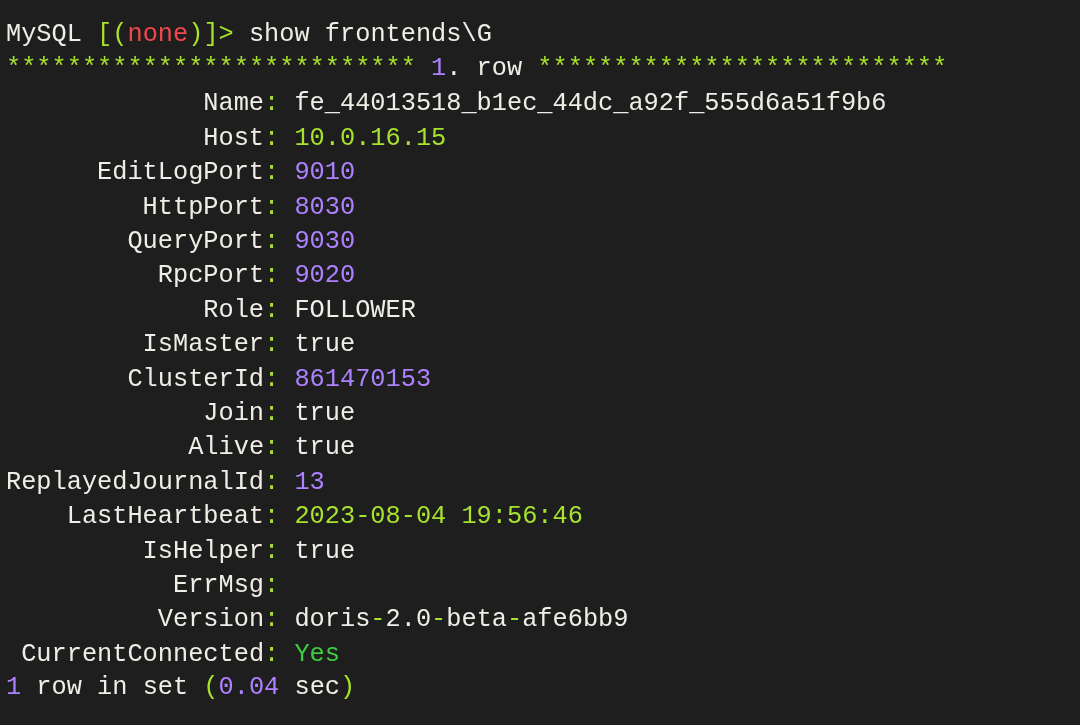 This screenshot has height=725, width=1080. Describe the element at coordinates (150, 654) in the screenshot. I see `field-label: CurrentConnected:` at that location.